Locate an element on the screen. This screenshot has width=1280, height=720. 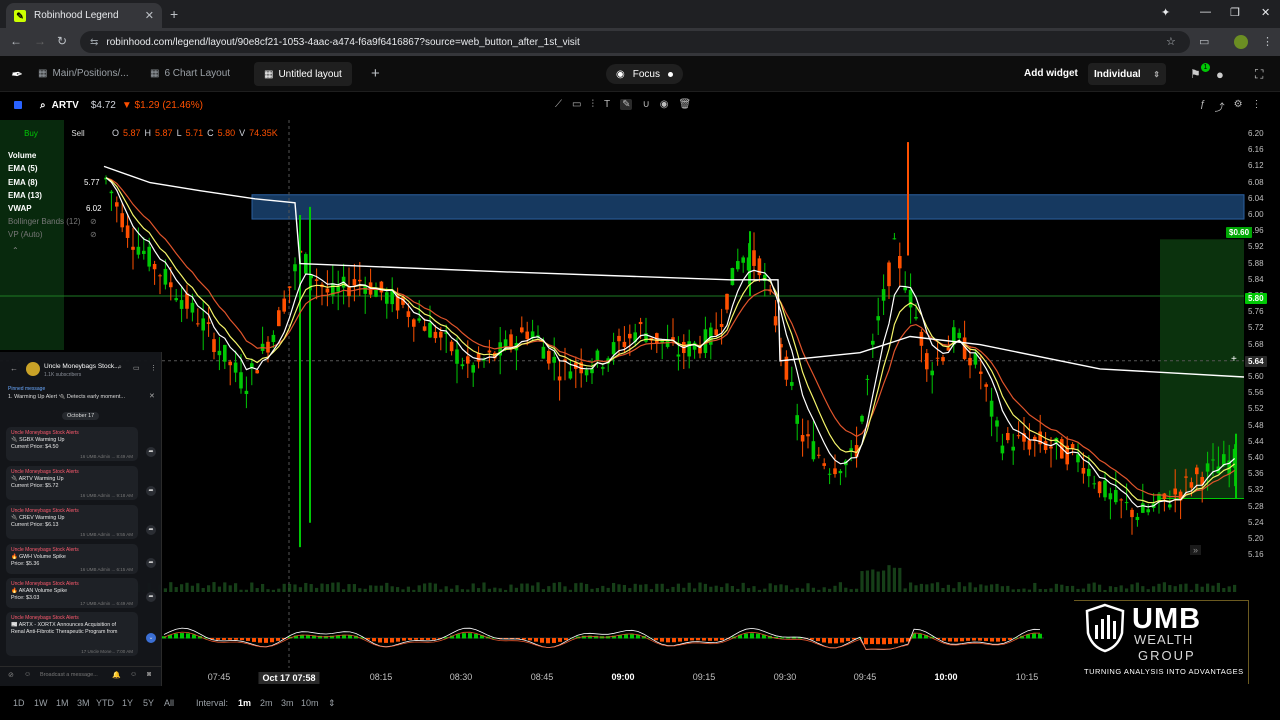
collapse-legend-icon: ⌃ is located at coordinates (15, 250).